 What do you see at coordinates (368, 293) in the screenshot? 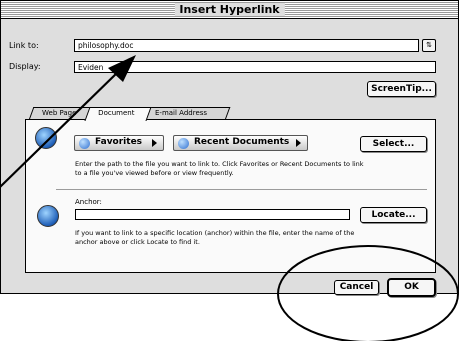
I see `highlight-circle-buttons` at bounding box center [368, 293].